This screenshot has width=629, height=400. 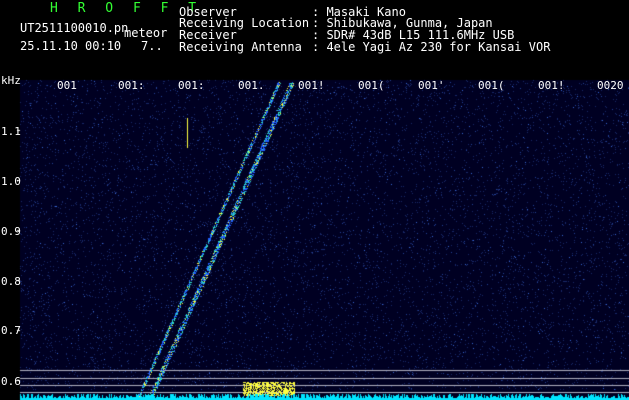 I want to click on x-tick-label: 001, so click(x=67, y=85).